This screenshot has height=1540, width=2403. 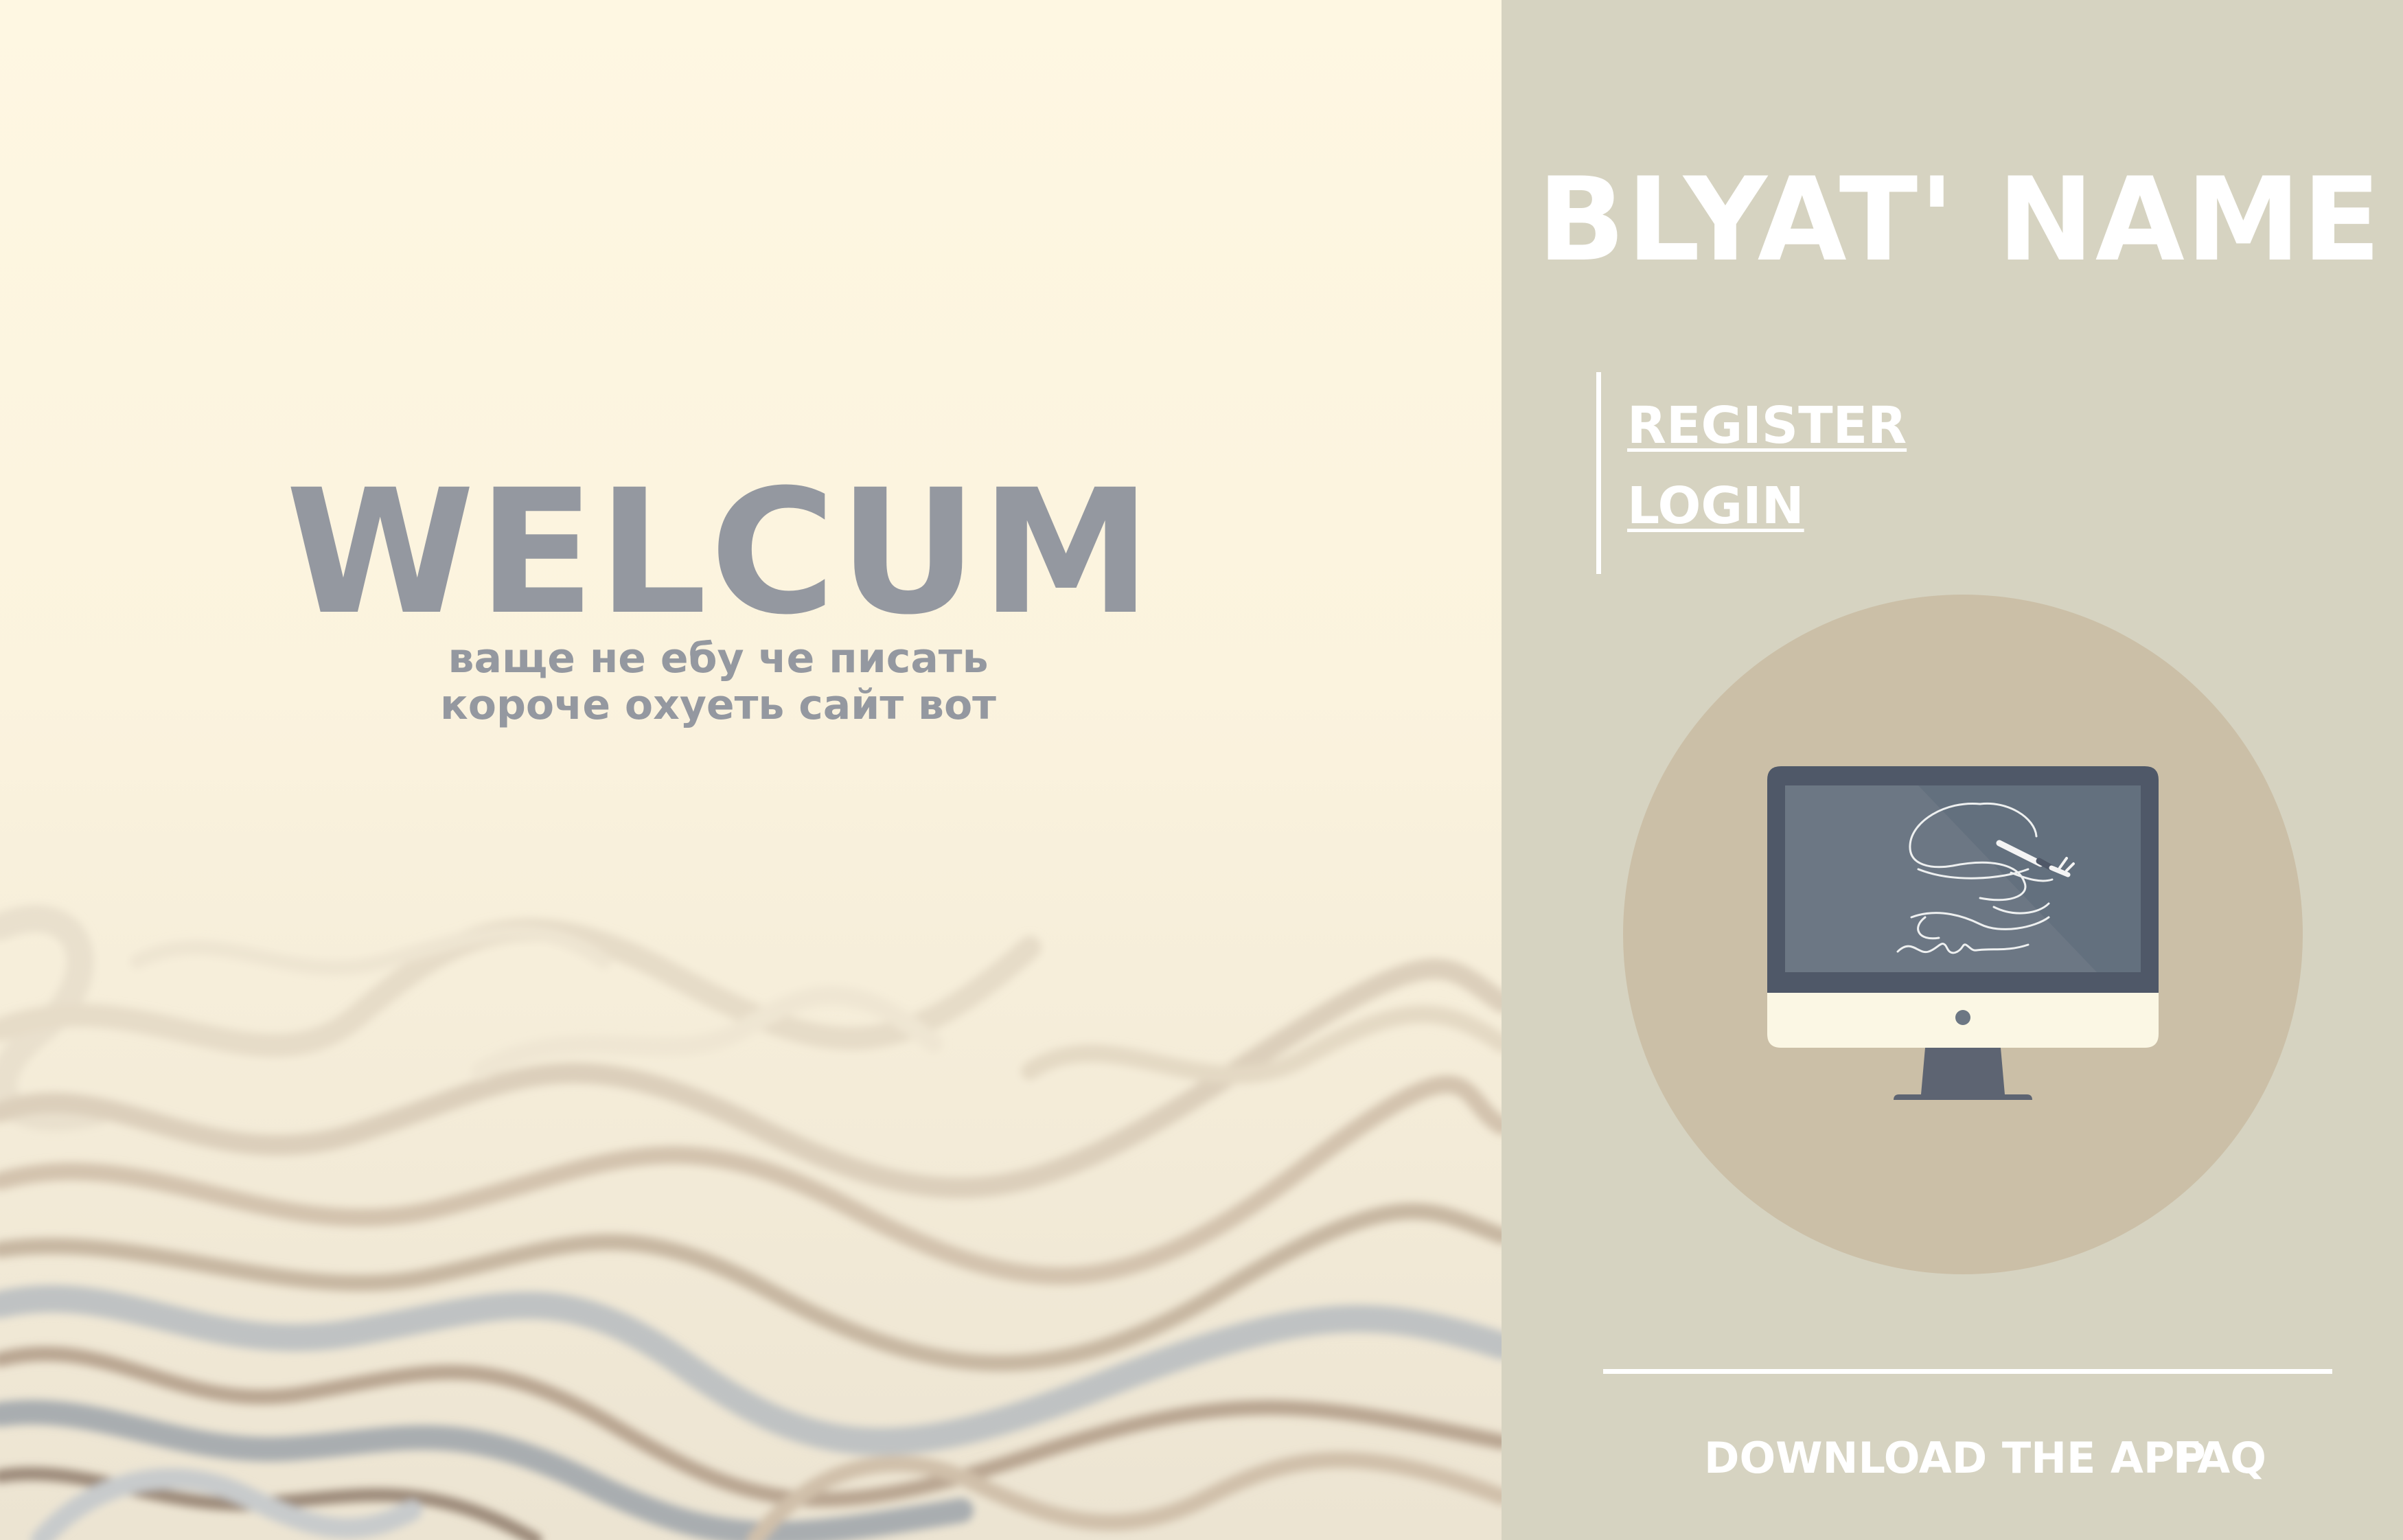 I want to click on register-link: REGISTER, so click(x=1767, y=426).